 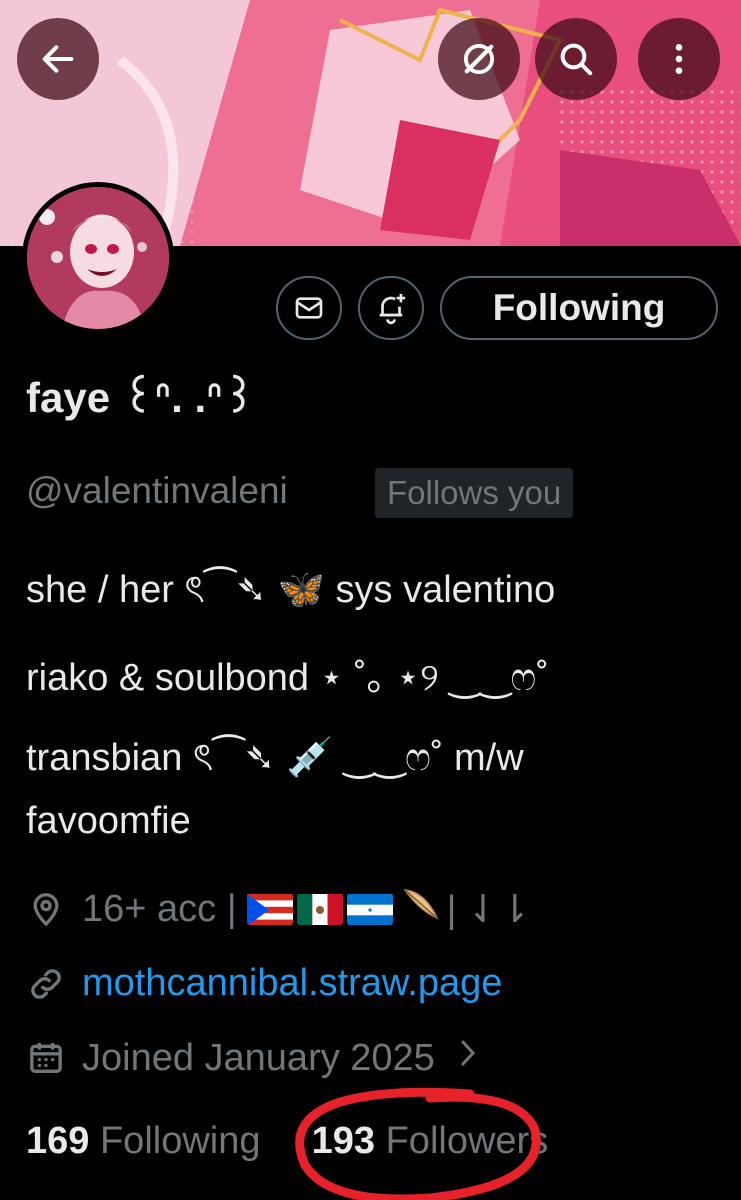 What do you see at coordinates (469, 1058) in the screenshot?
I see `chevron-right-icon` at bounding box center [469, 1058].